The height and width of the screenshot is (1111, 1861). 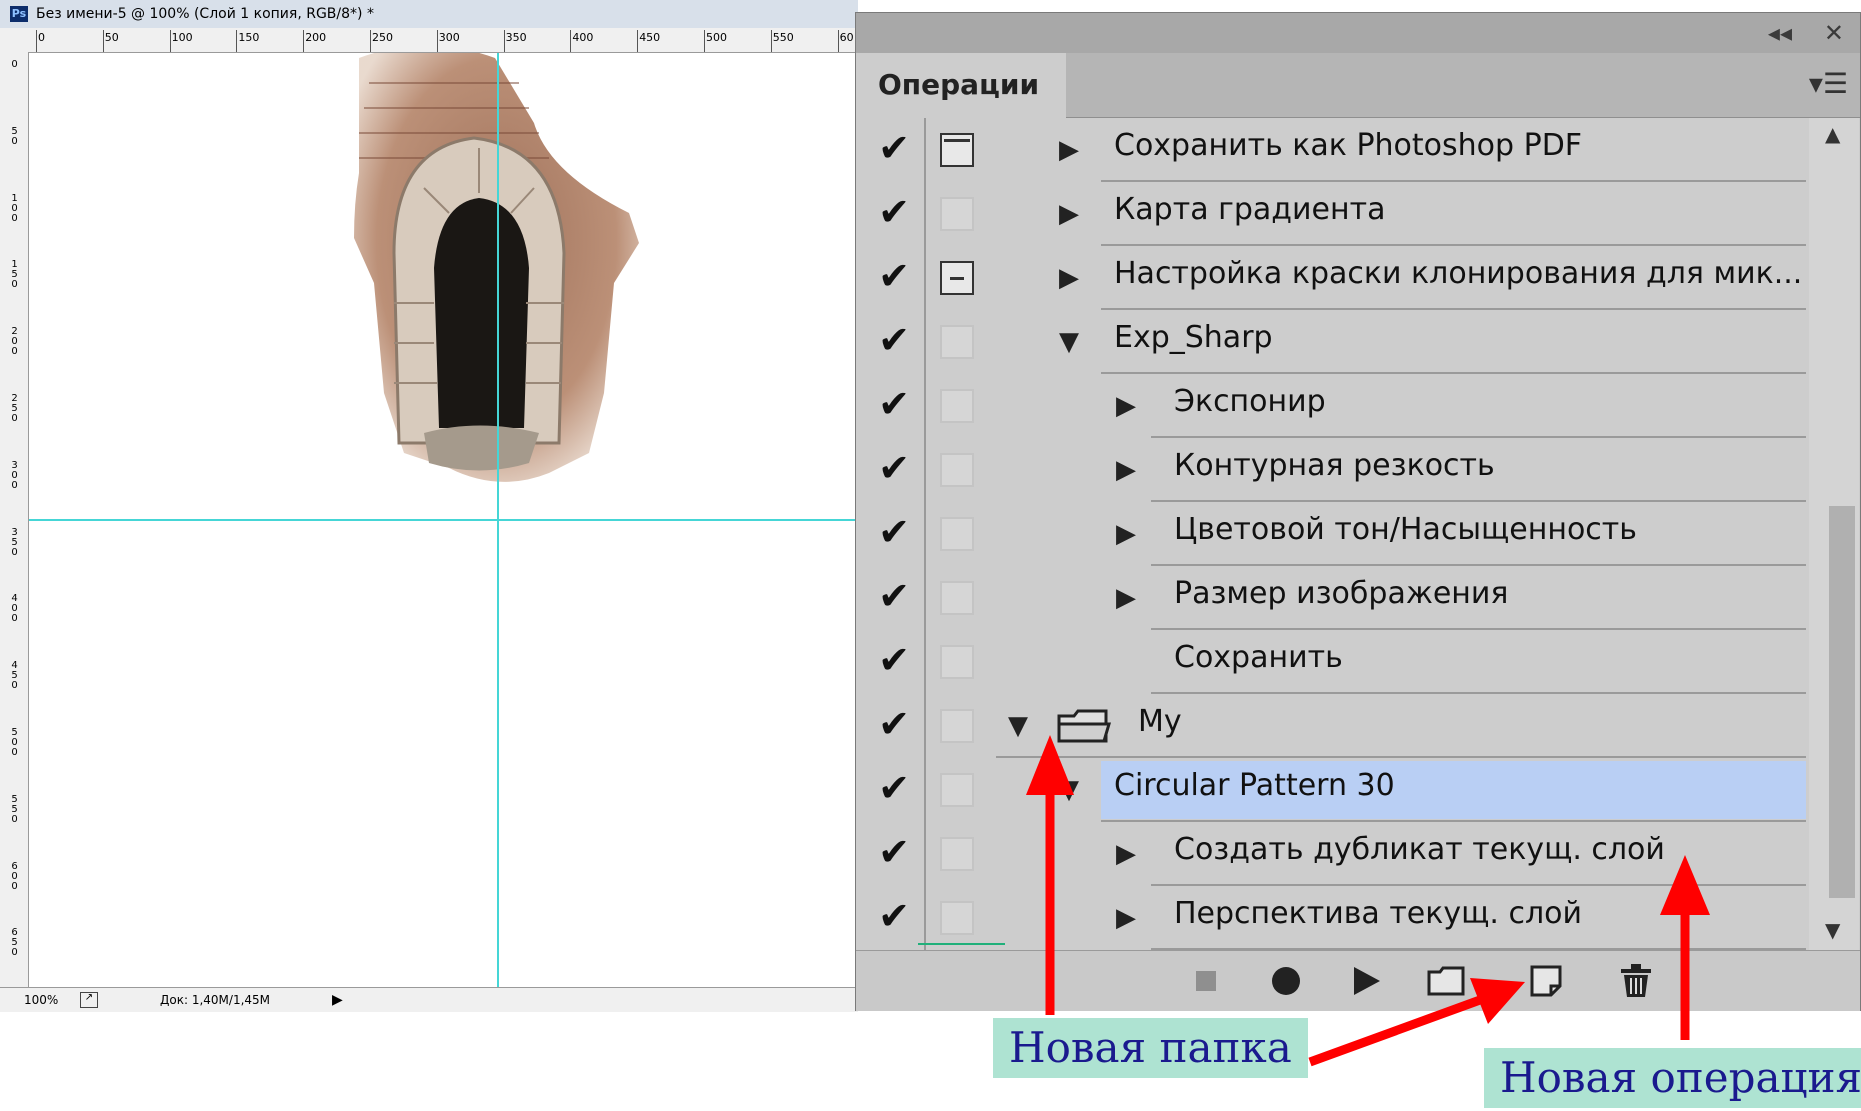 What do you see at coordinates (443, 520) in the screenshot?
I see `horizontal-guide` at bounding box center [443, 520].